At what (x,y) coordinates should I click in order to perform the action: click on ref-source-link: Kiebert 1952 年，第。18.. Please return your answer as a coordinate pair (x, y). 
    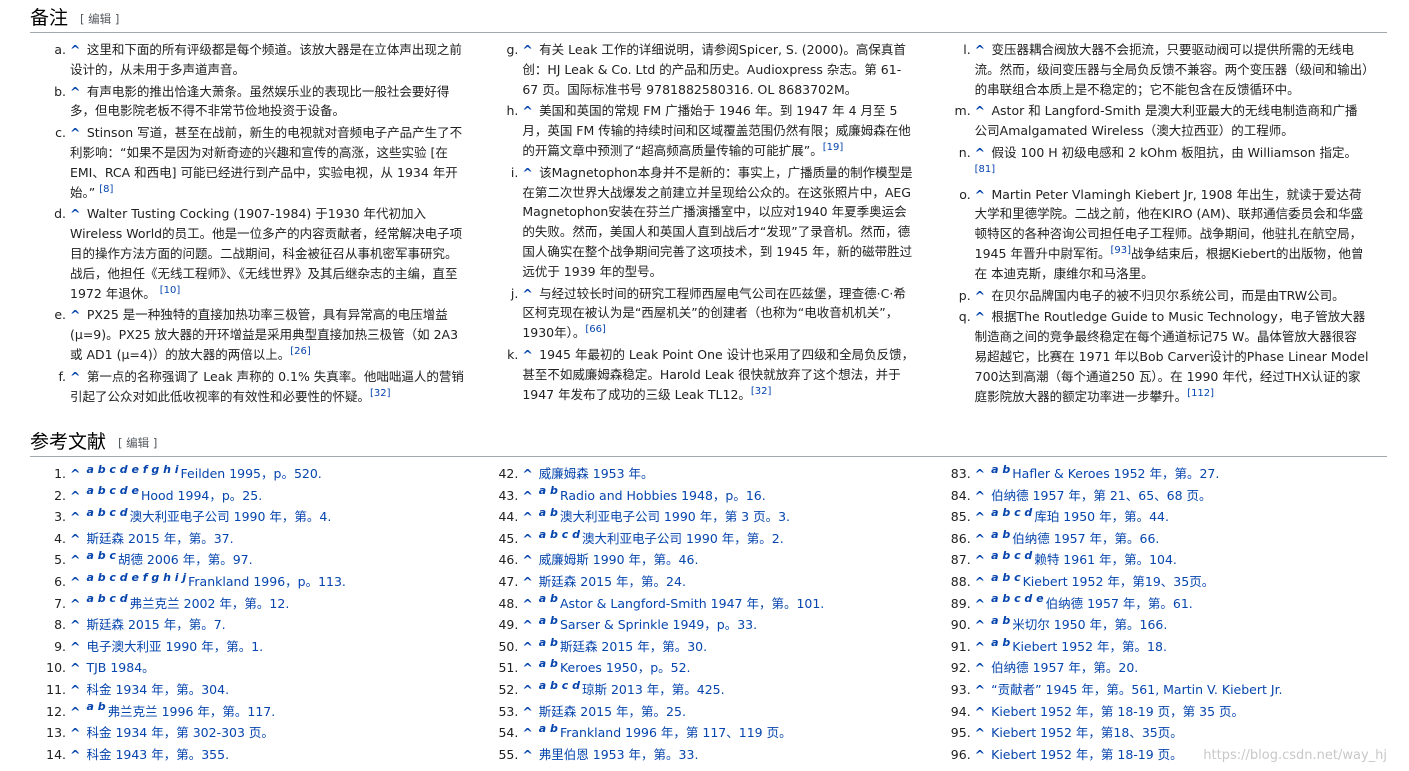
    Looking at the image, I should click on (1089, 646).